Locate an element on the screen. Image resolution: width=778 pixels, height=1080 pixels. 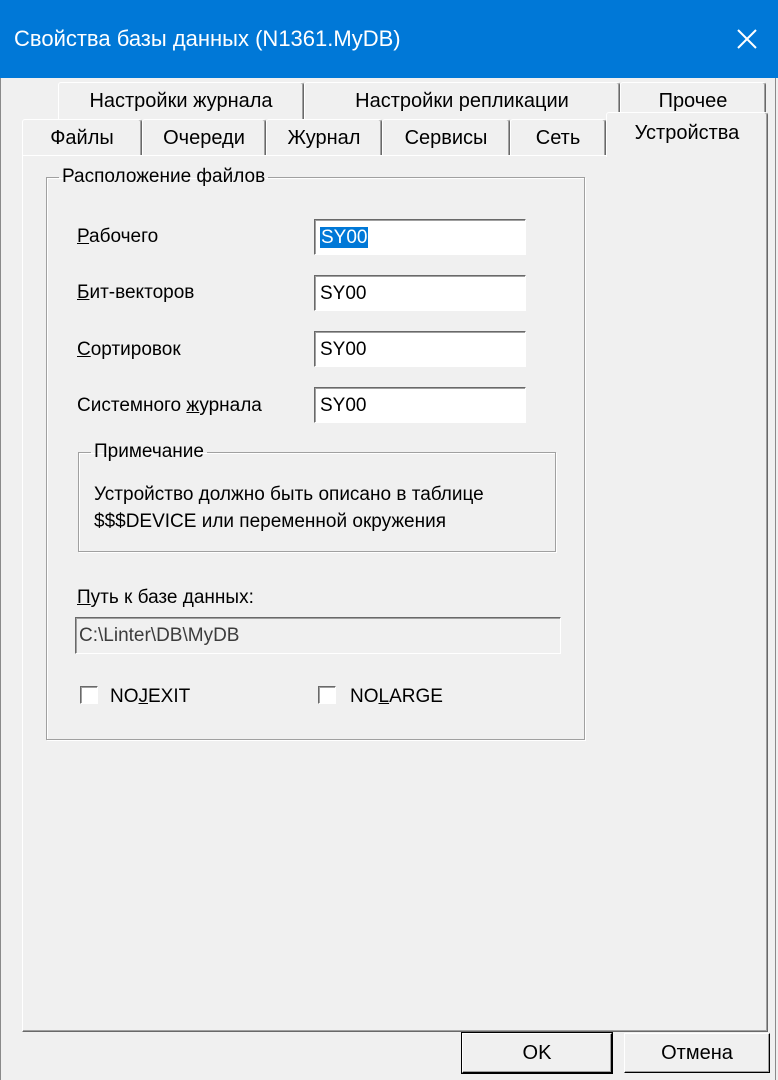
label-text: ортировок is located at coordinates (135, 349).